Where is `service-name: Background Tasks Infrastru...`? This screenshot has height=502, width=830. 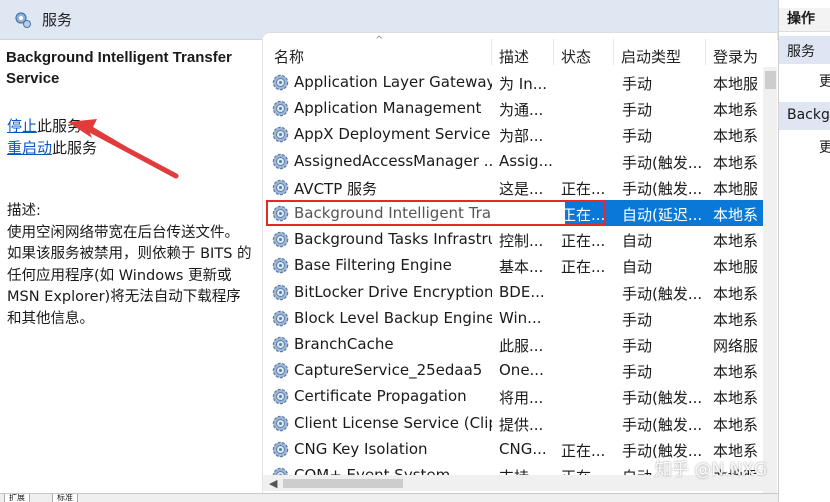 service-name: Background Tasks Infrastru... is located at coordinates (393, 239).